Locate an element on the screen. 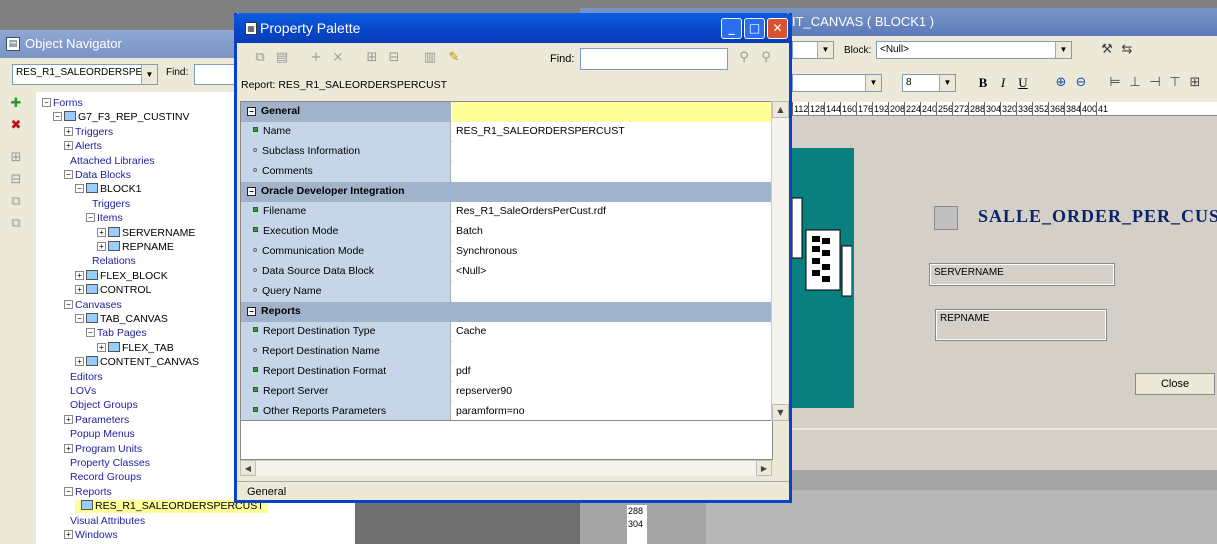 This screenshot has height=544, width=1217. property-row: Report Server repserver90 is located at coordinates (506, 392).